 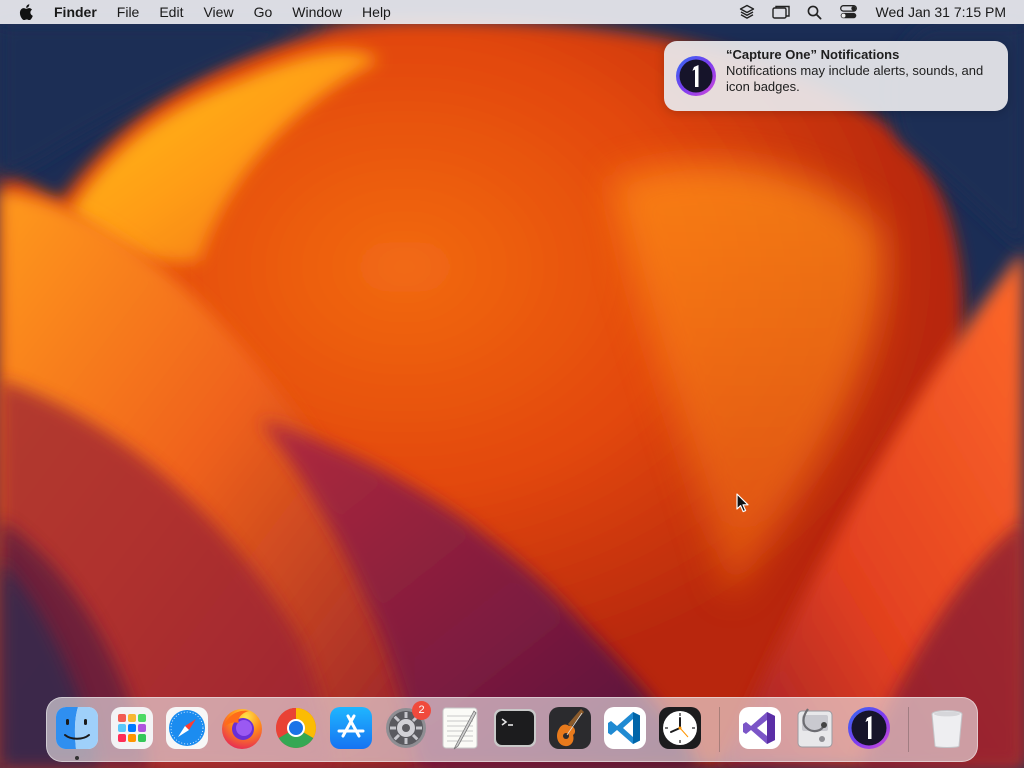 I want to click on dock-clock, so click(x=680, y=728).